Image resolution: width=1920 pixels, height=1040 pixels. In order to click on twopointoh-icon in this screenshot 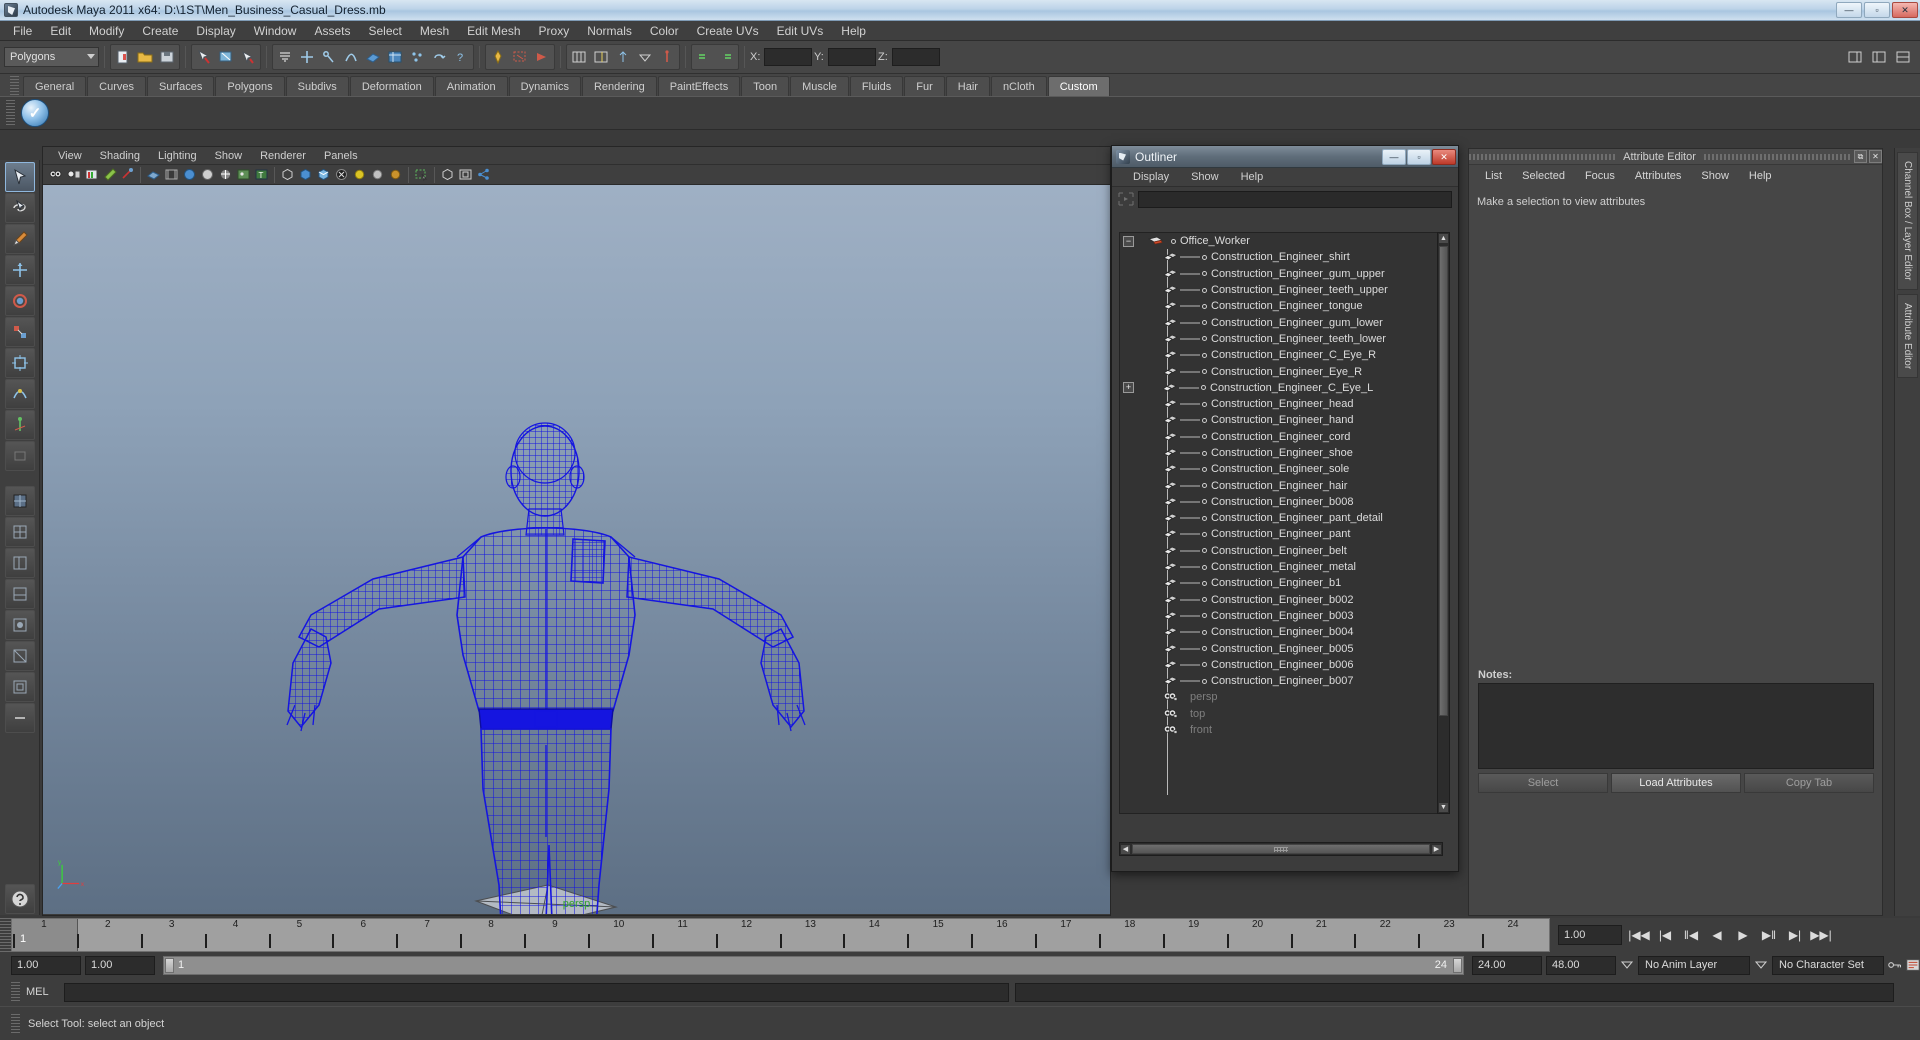, I will do `click(127, 174)`.